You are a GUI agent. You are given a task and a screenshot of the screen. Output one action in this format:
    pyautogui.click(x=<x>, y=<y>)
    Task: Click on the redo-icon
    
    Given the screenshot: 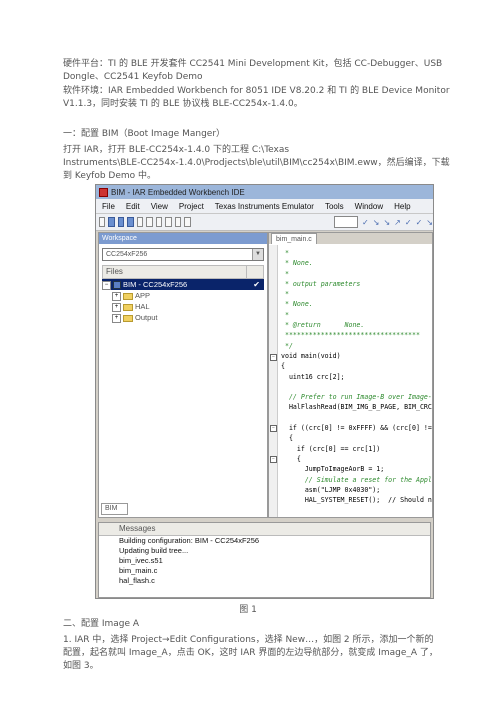 What is the action you would take?
    pyautogui.click(x=187, y=222)
    